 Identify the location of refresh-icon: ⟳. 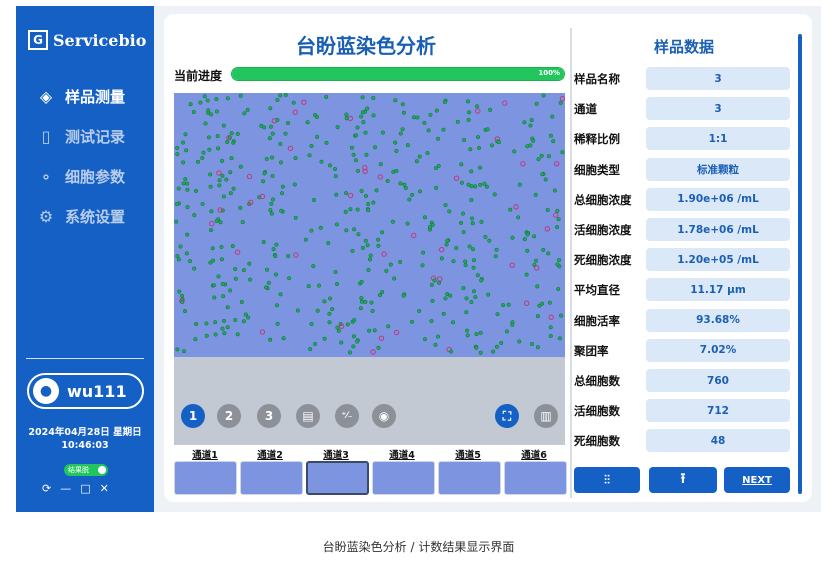
(46, 488).